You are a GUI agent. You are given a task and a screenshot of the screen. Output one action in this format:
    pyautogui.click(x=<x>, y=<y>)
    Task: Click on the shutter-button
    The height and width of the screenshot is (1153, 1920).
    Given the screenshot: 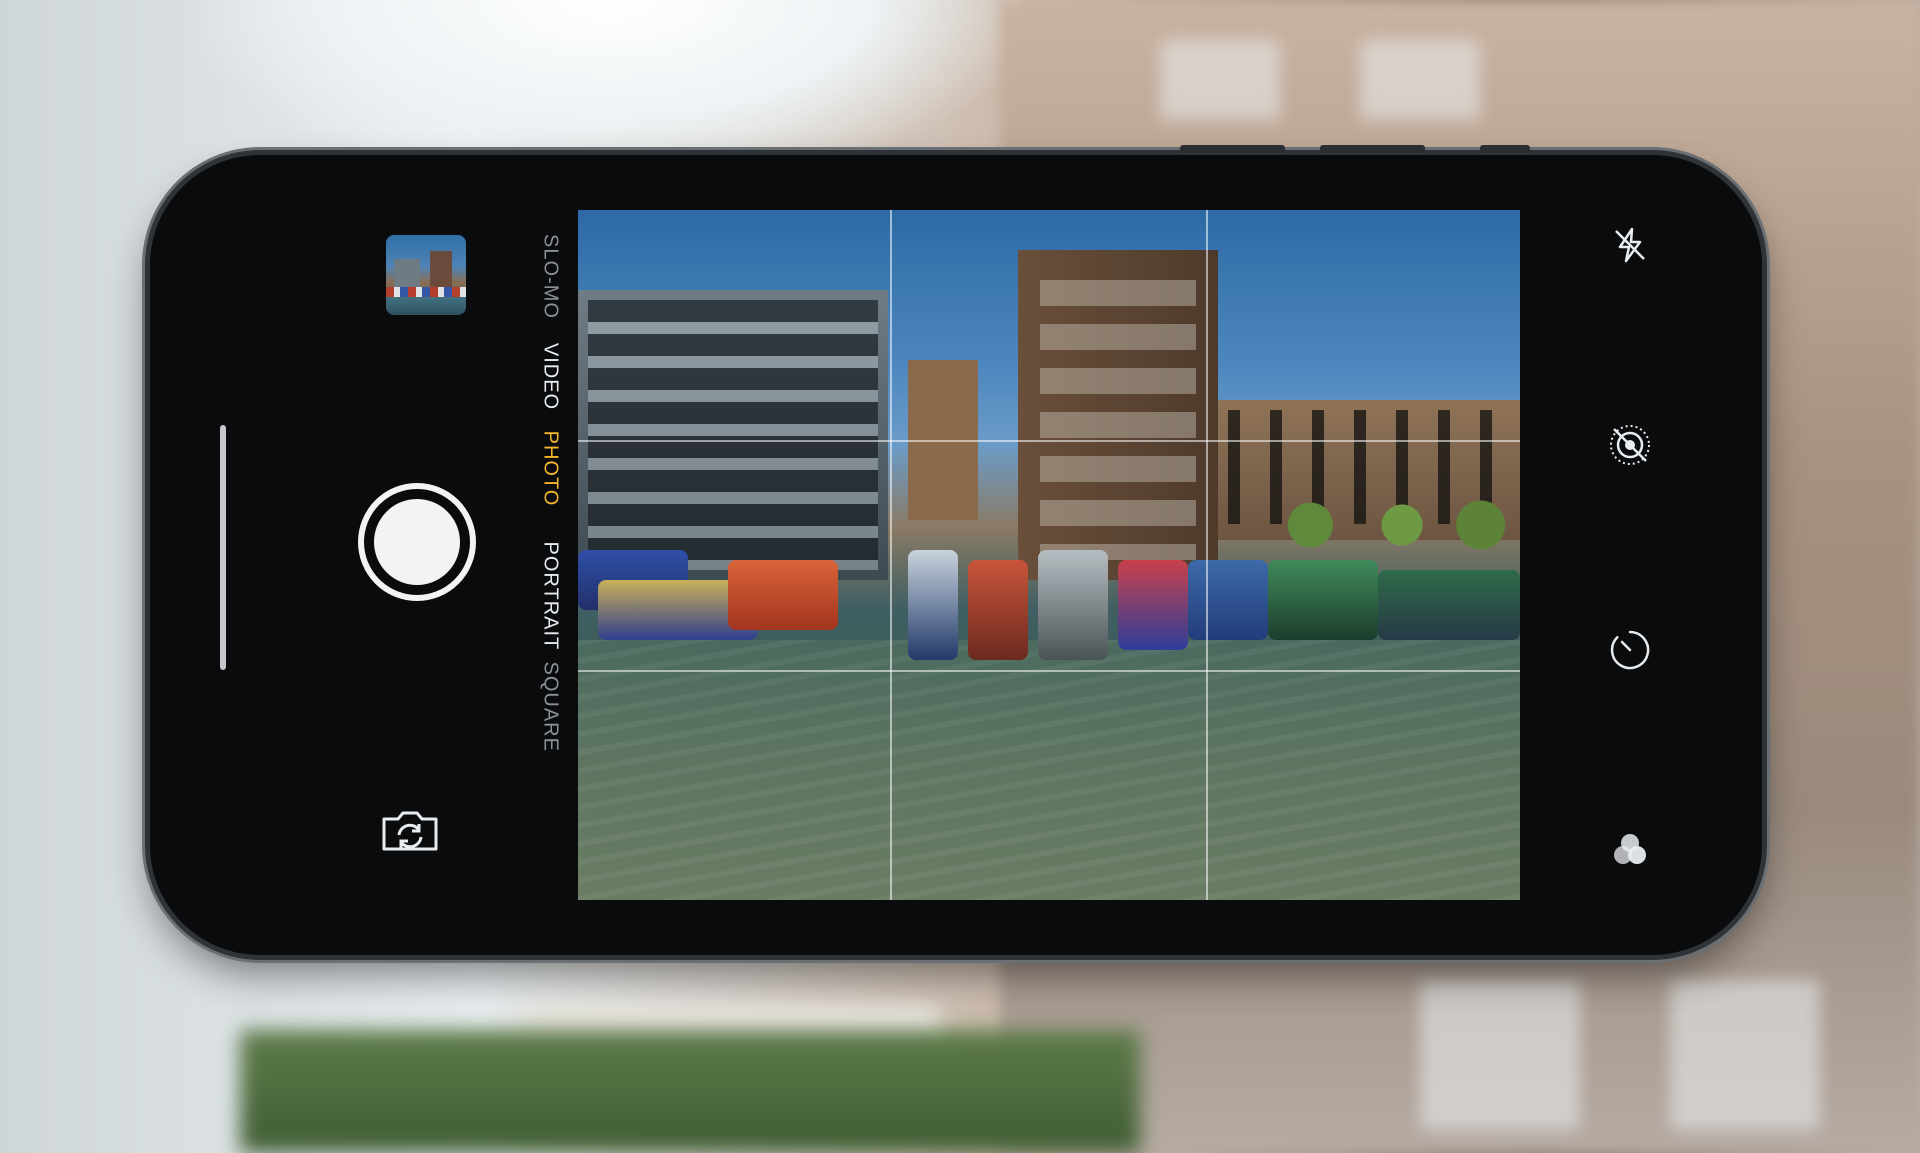 What is the action you would take?
    pyautogui.click(x=417, y=542)
    